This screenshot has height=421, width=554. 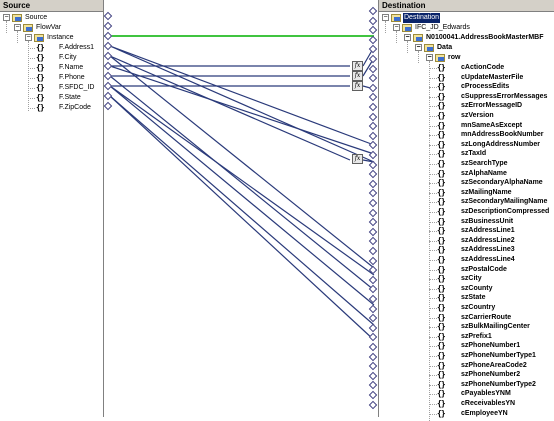 What do you see at coordinates (52, 68) in the screenshot?
I see `source-field: {} F.Name` at bounding box center [52, 68].